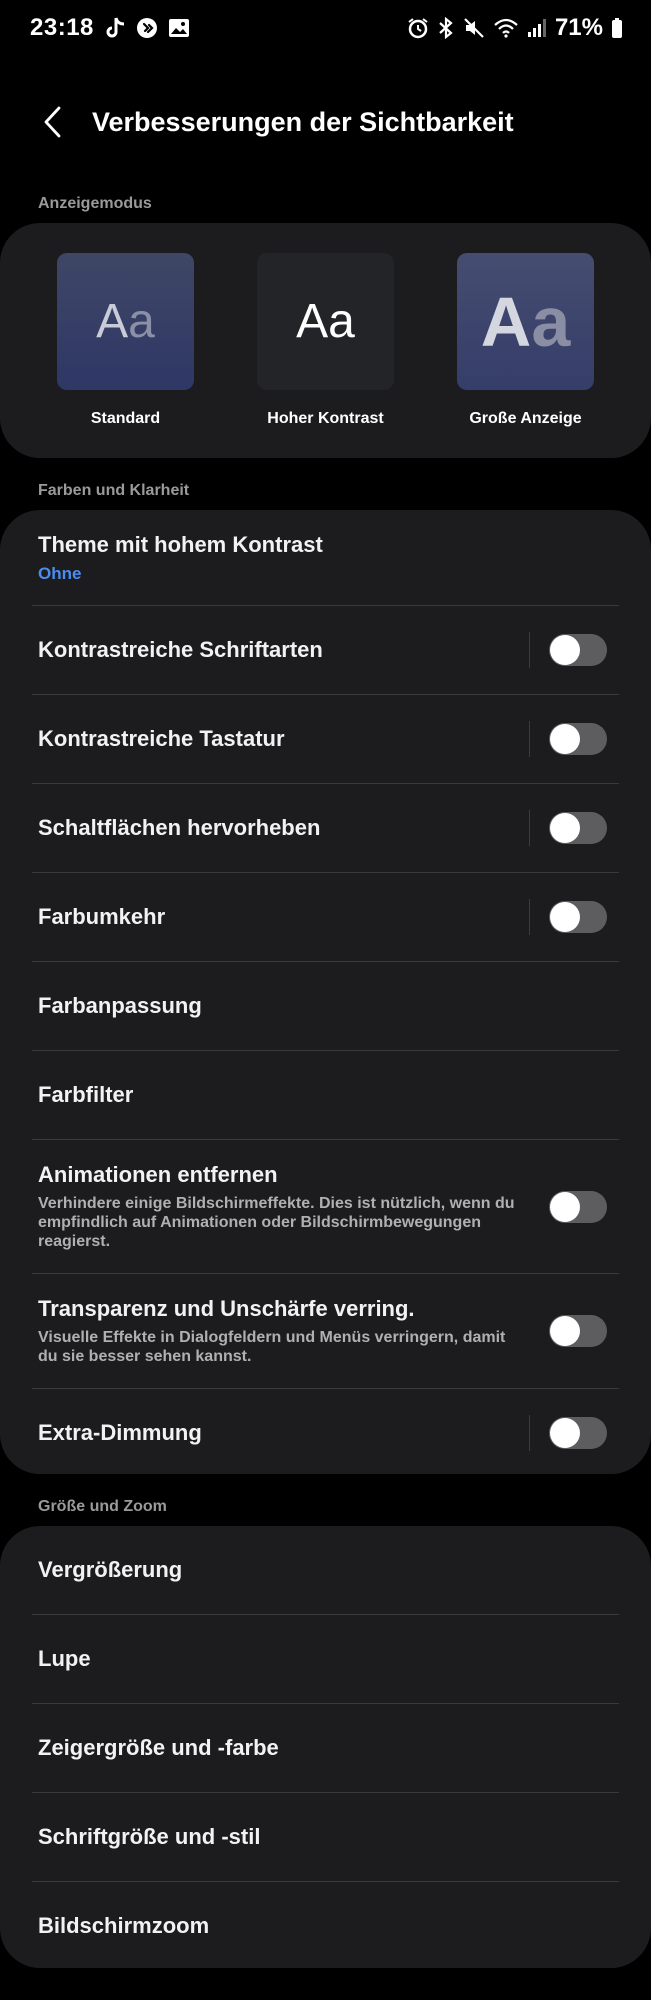 The height and width of the screenshot is (2000, 651). I want to click on list-item-color-inversion: Farbumkehr, so click(325, 917).